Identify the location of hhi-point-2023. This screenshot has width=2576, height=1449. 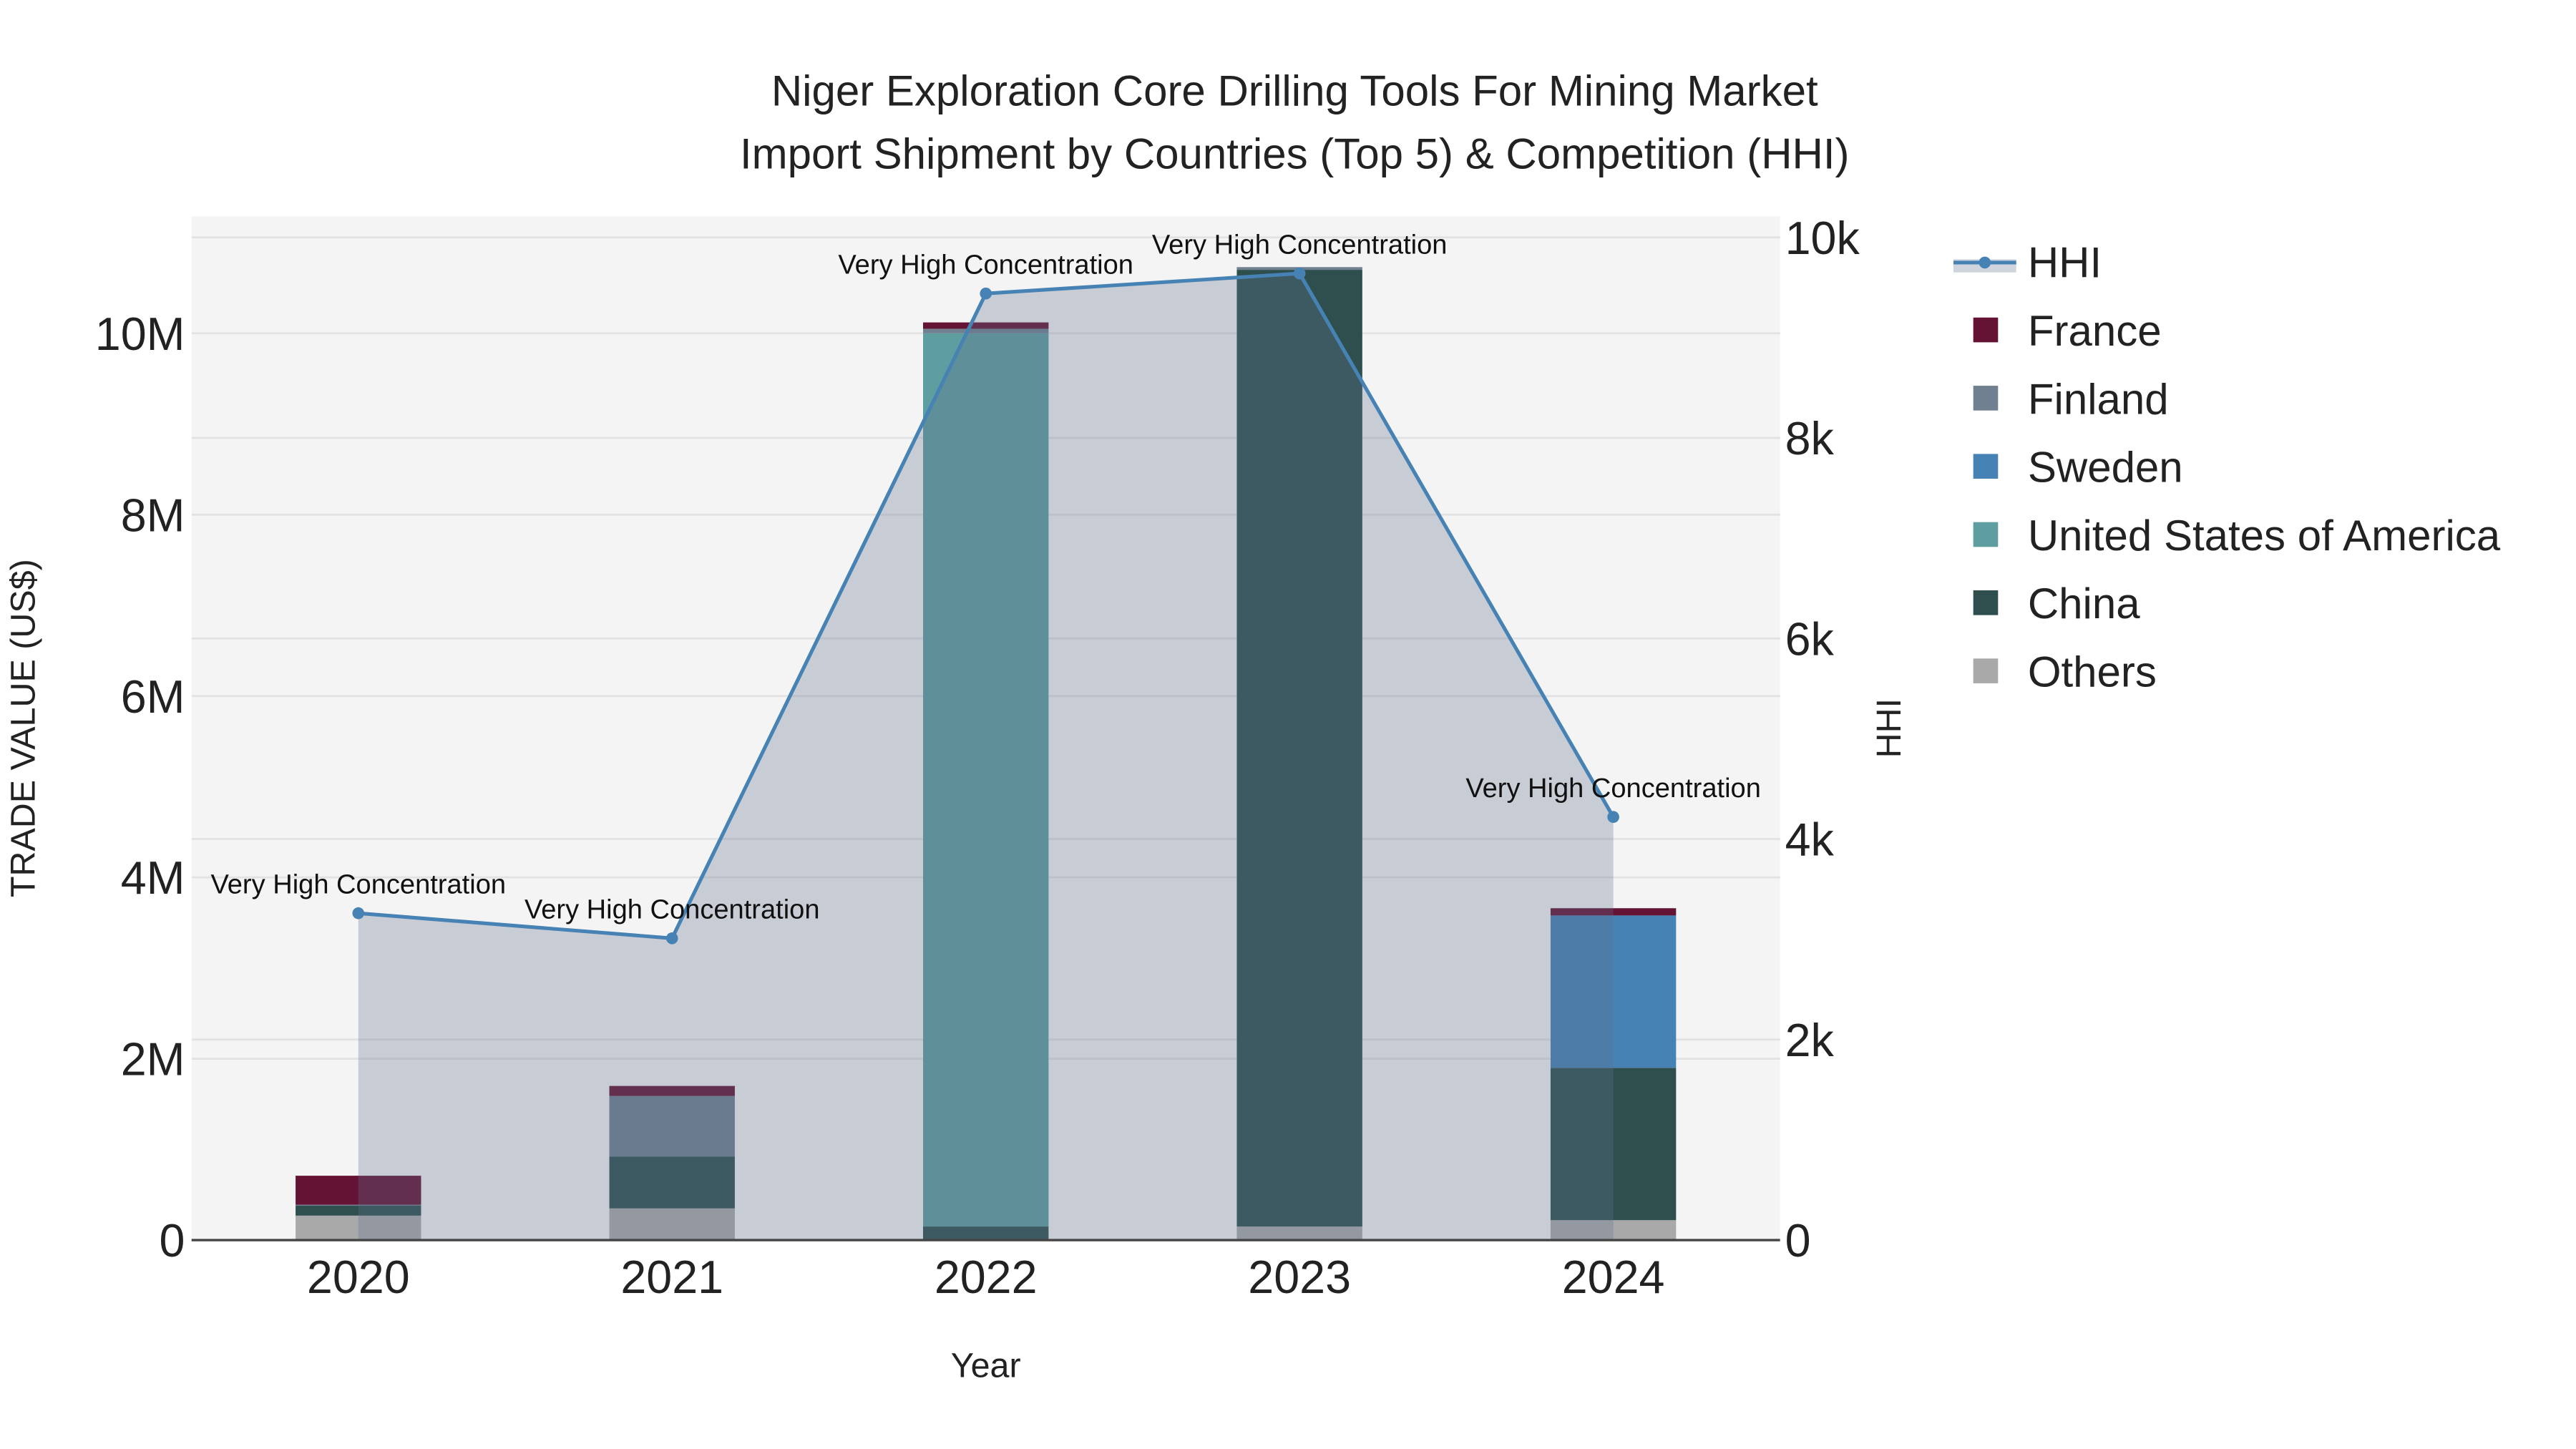
(1299, 273).